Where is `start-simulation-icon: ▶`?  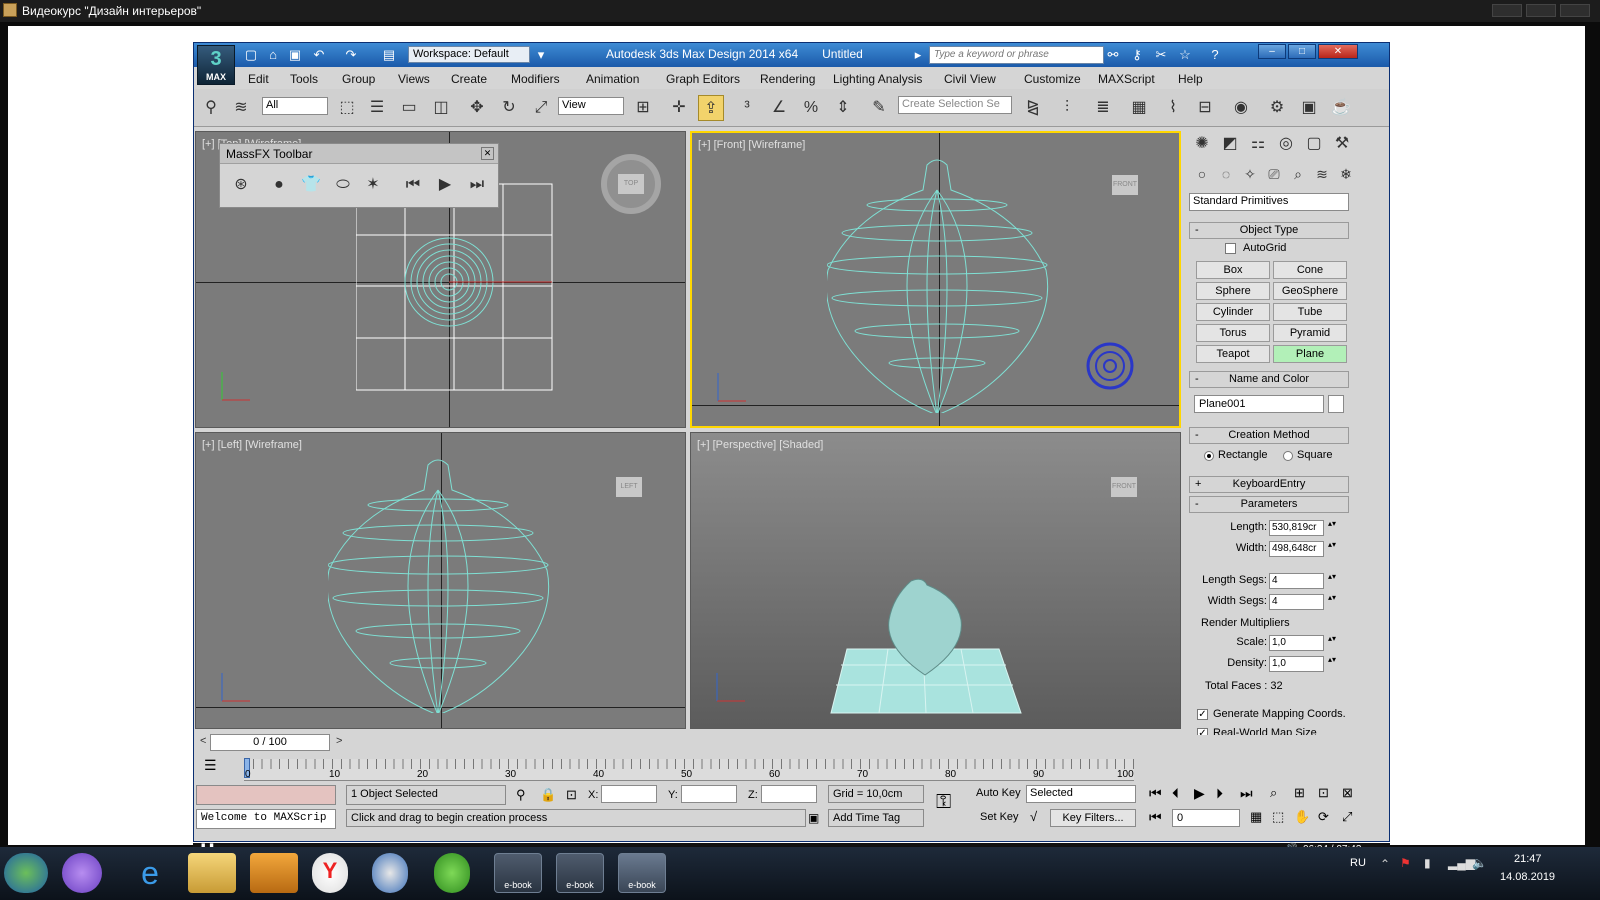 start-simulation-icon: ▶ is located at coordinates (445, 185).